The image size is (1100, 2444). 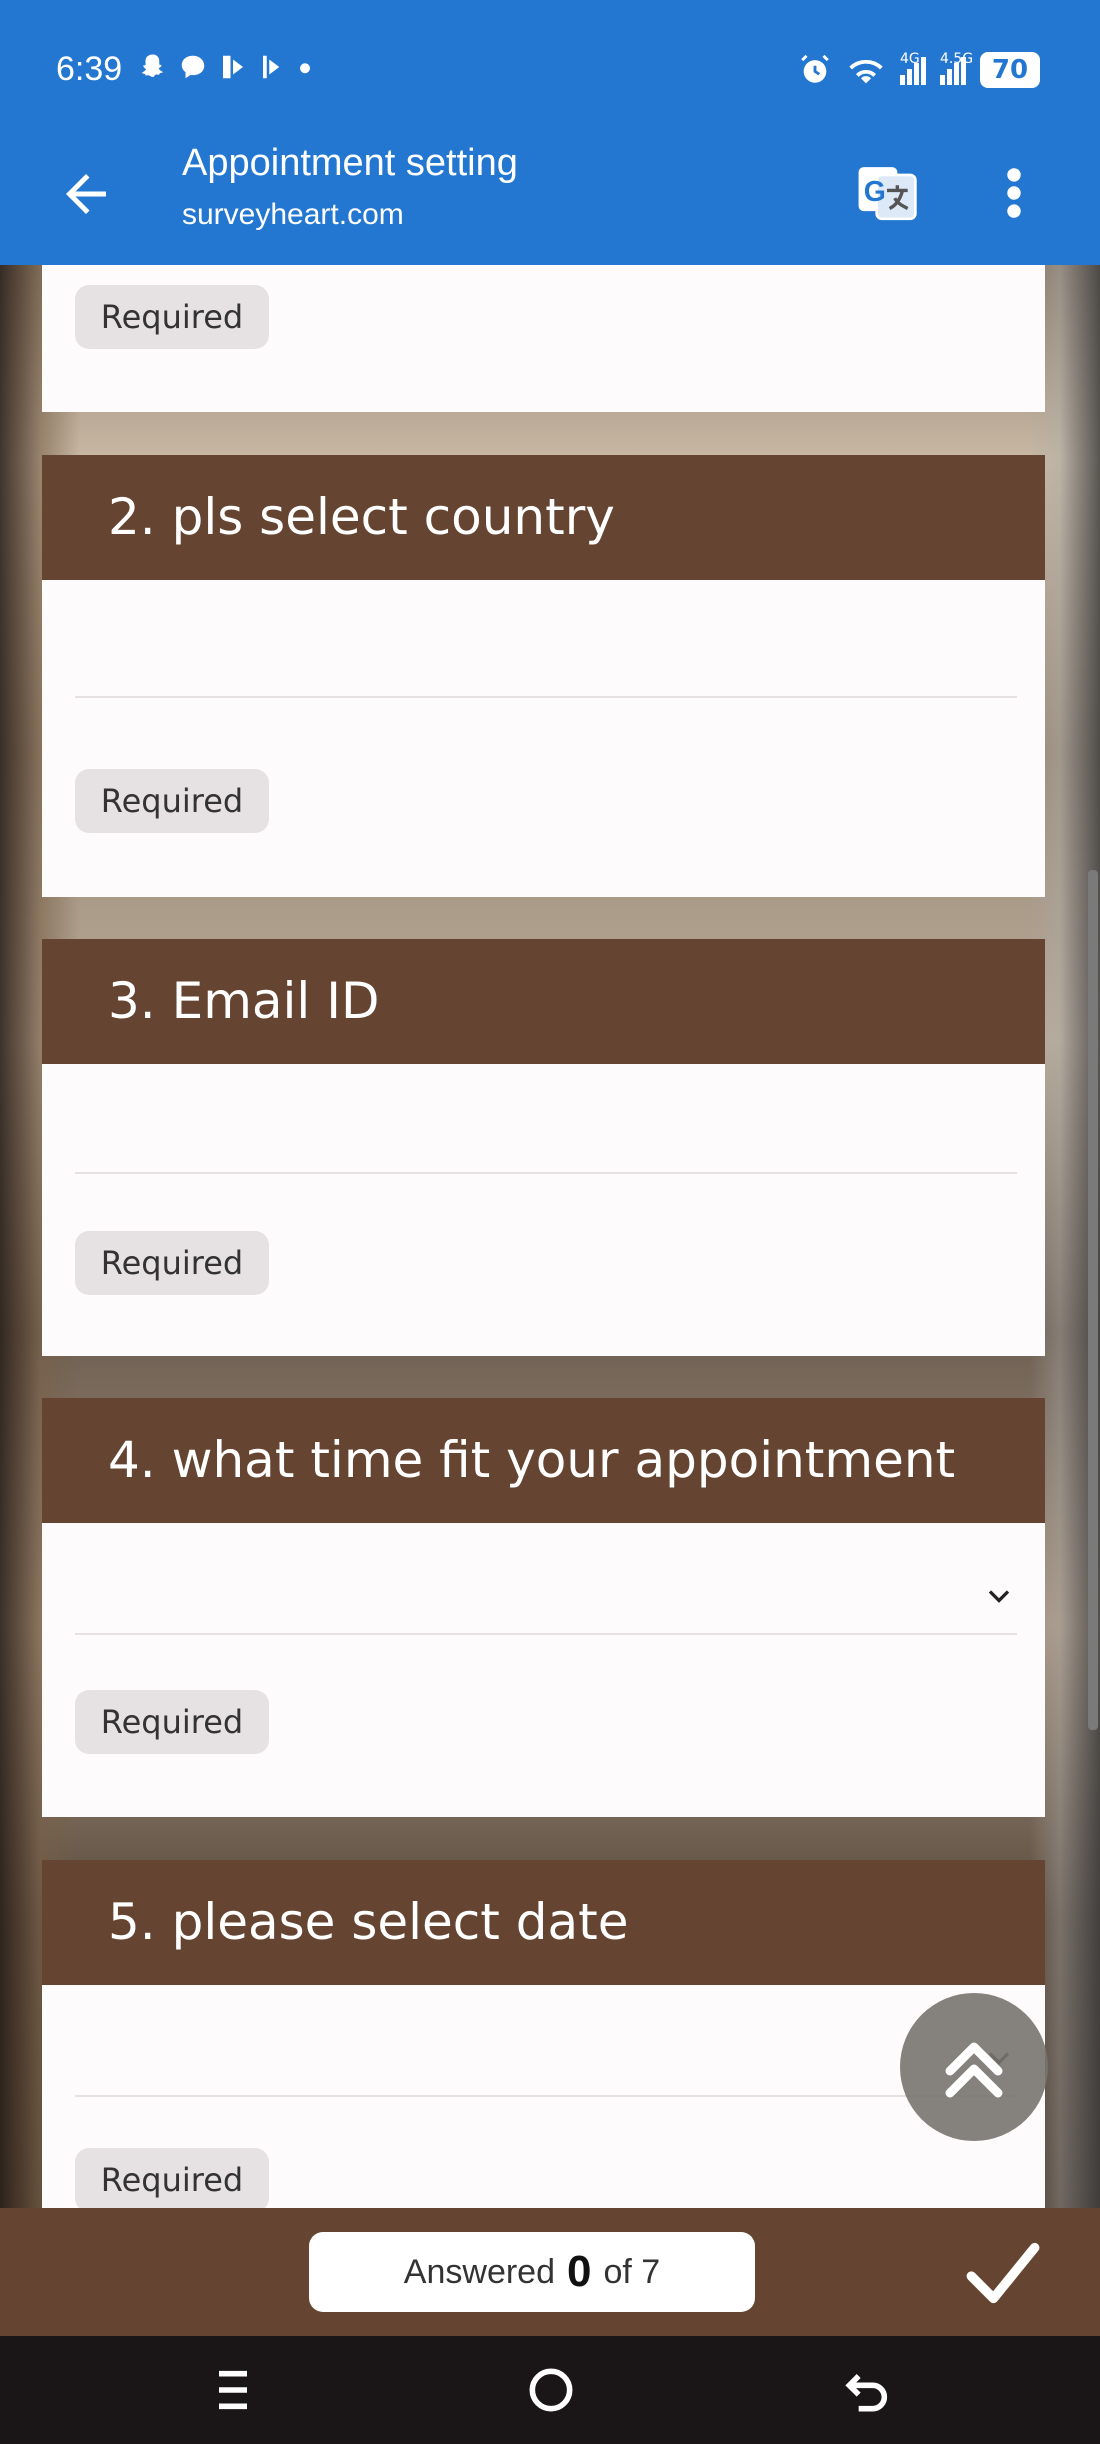 I want to click on form-footer: Answered 0 of 7, so click(x=550, y=2272).